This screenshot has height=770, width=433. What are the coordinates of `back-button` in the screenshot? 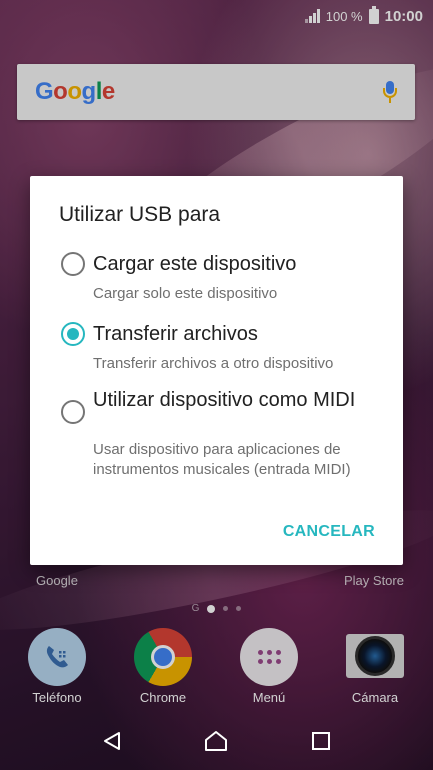 It's located at (112, 741).